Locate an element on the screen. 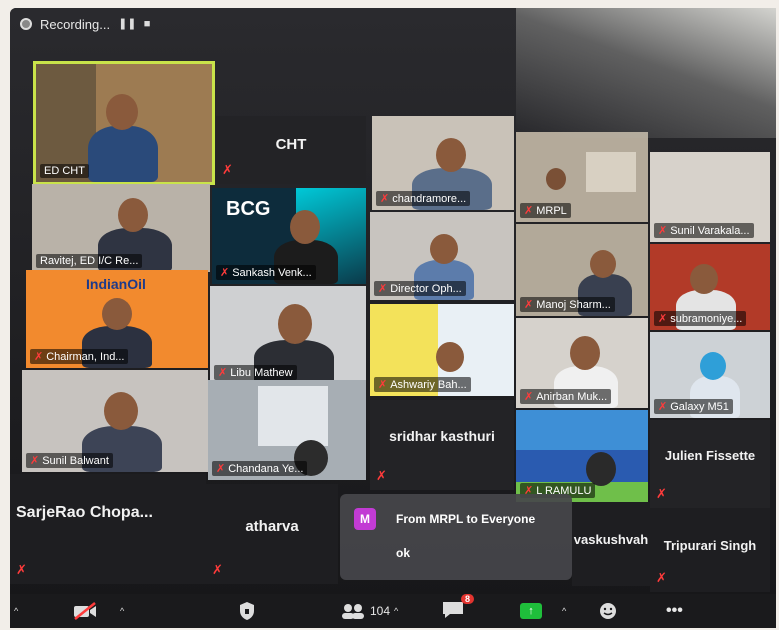  video-tile-ed-cht: ED CHT is located at coordinates (124, 123).